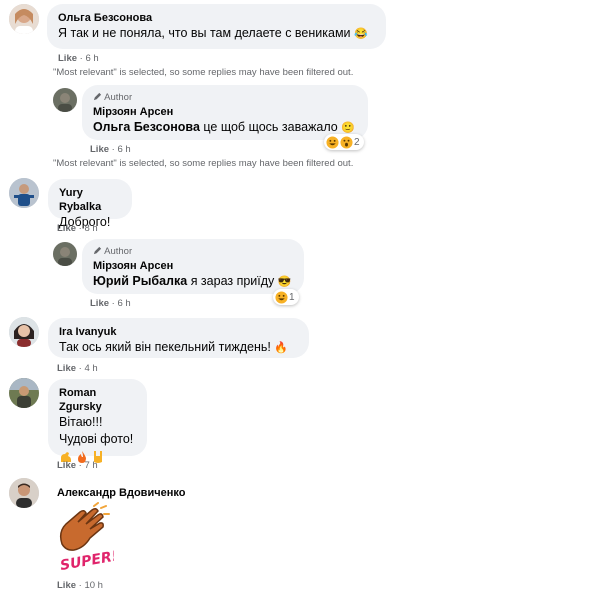 Image resolution: width=596 pixels, height=600 pixels. I want to click on comment-meta: Like · 8 h, so click(77, 228).